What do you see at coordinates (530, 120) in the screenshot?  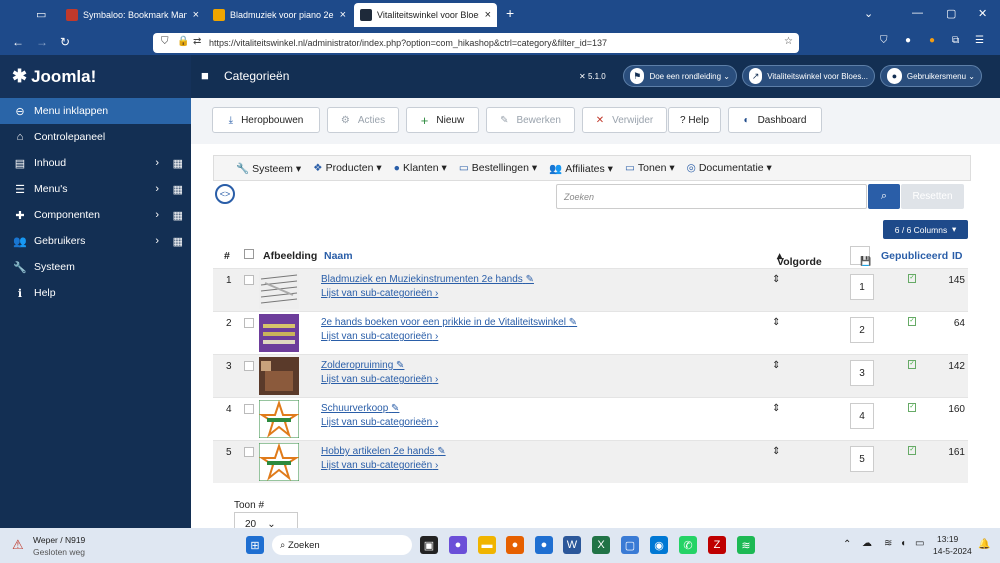 I see `edit-button: ✎ Bewerken` at bounding box center [530, 120].